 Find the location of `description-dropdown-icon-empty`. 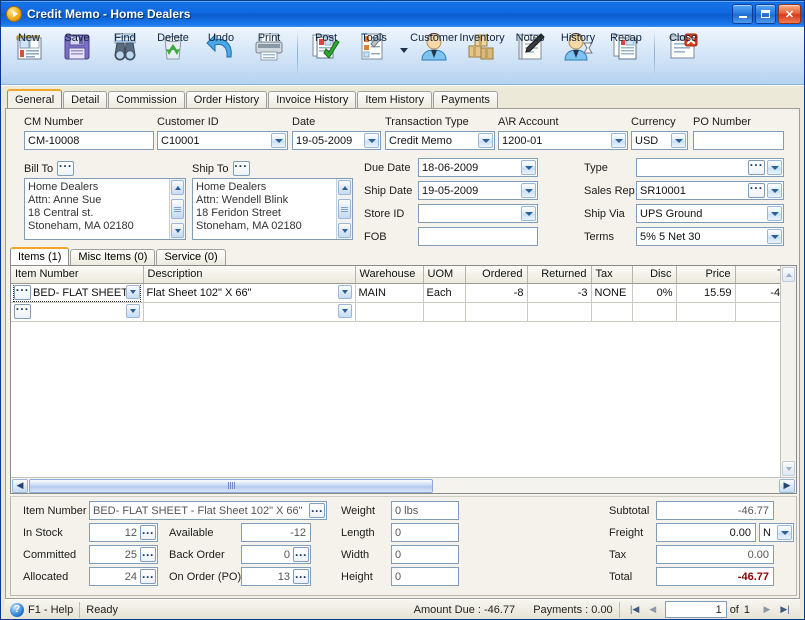

description-dropdown-icon-empty is located at coordinates (344, 311).